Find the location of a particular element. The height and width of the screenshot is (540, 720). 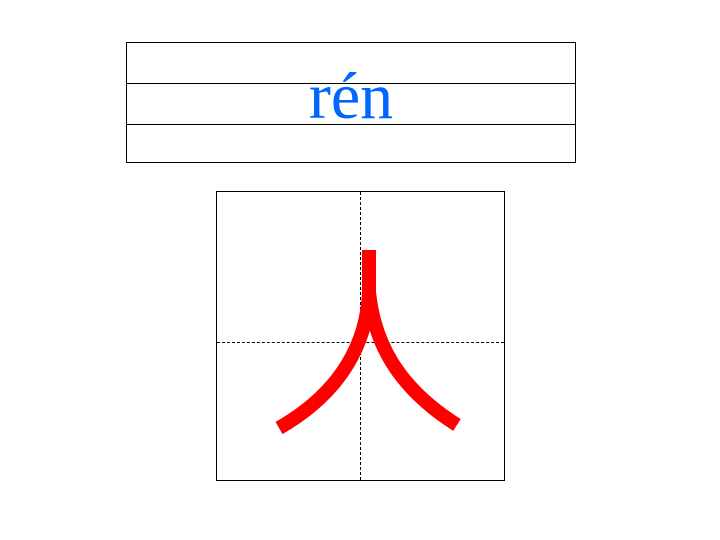

character-glyph-drawing is located at coordinates (368, 342).